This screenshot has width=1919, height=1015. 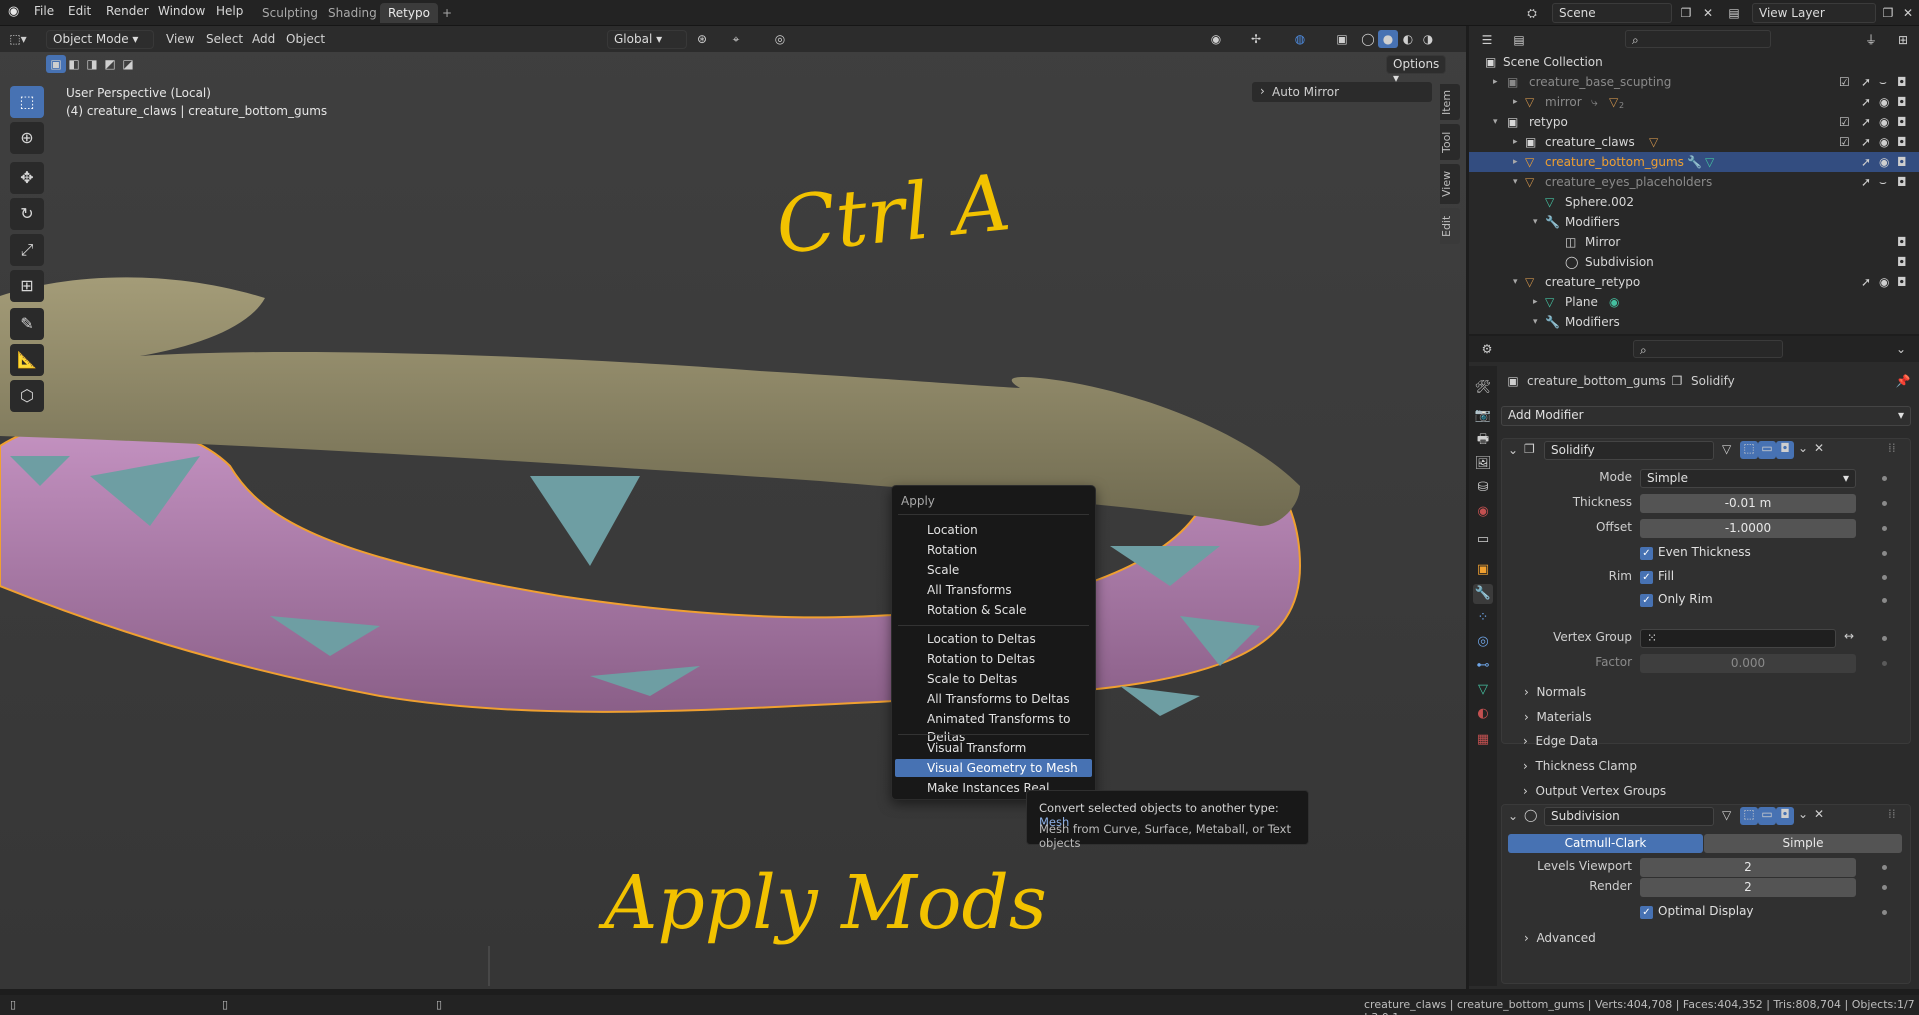 What do you see at coordinates (1908, 13) in the screenshot?
I see `delete-view-layer-icon: ✕` at bounding box center [1908, 13].